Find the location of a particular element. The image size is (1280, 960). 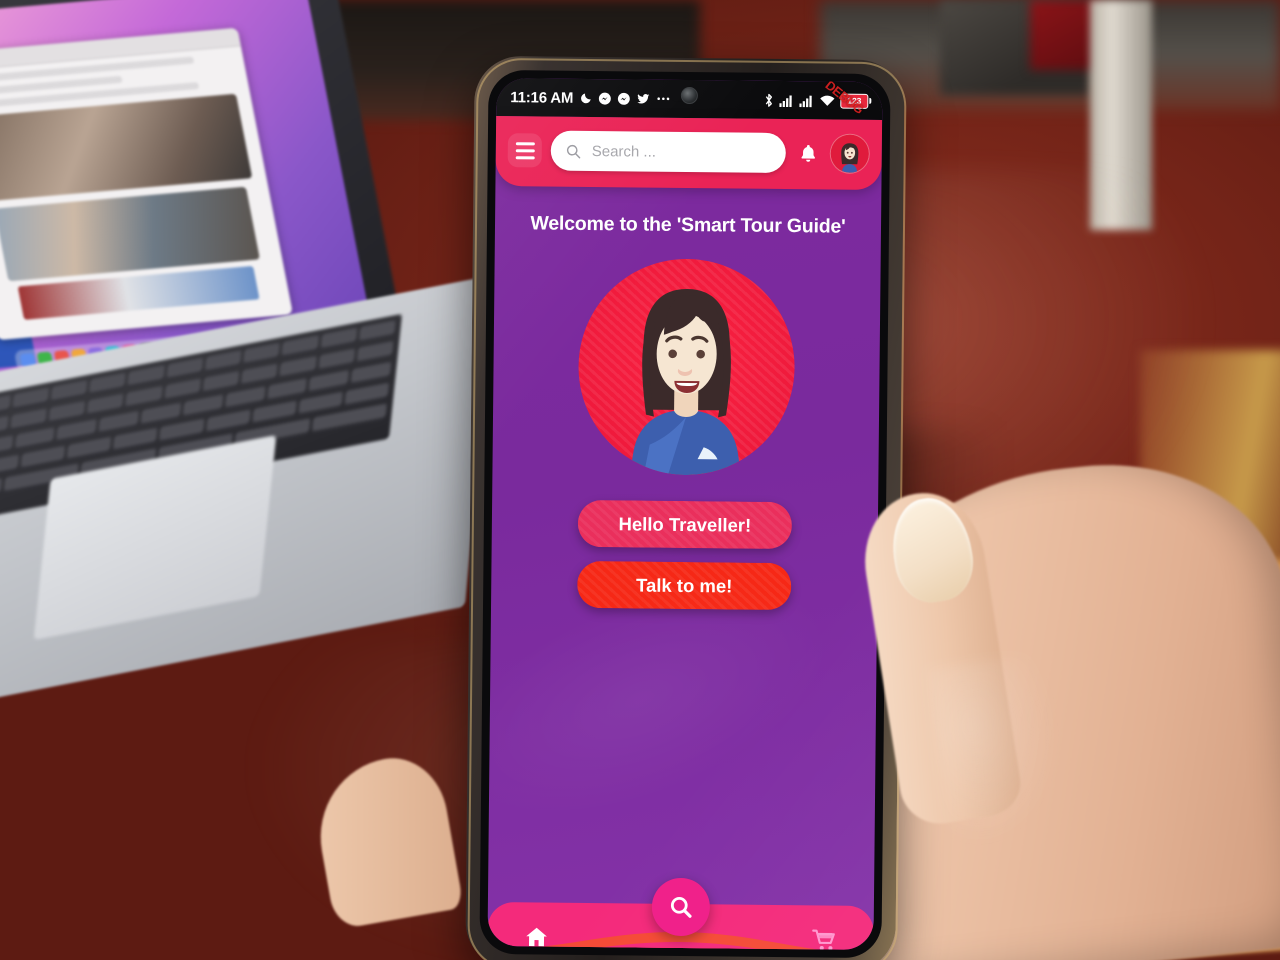

shopping-cart-icon is located at coordinates (824, 938).